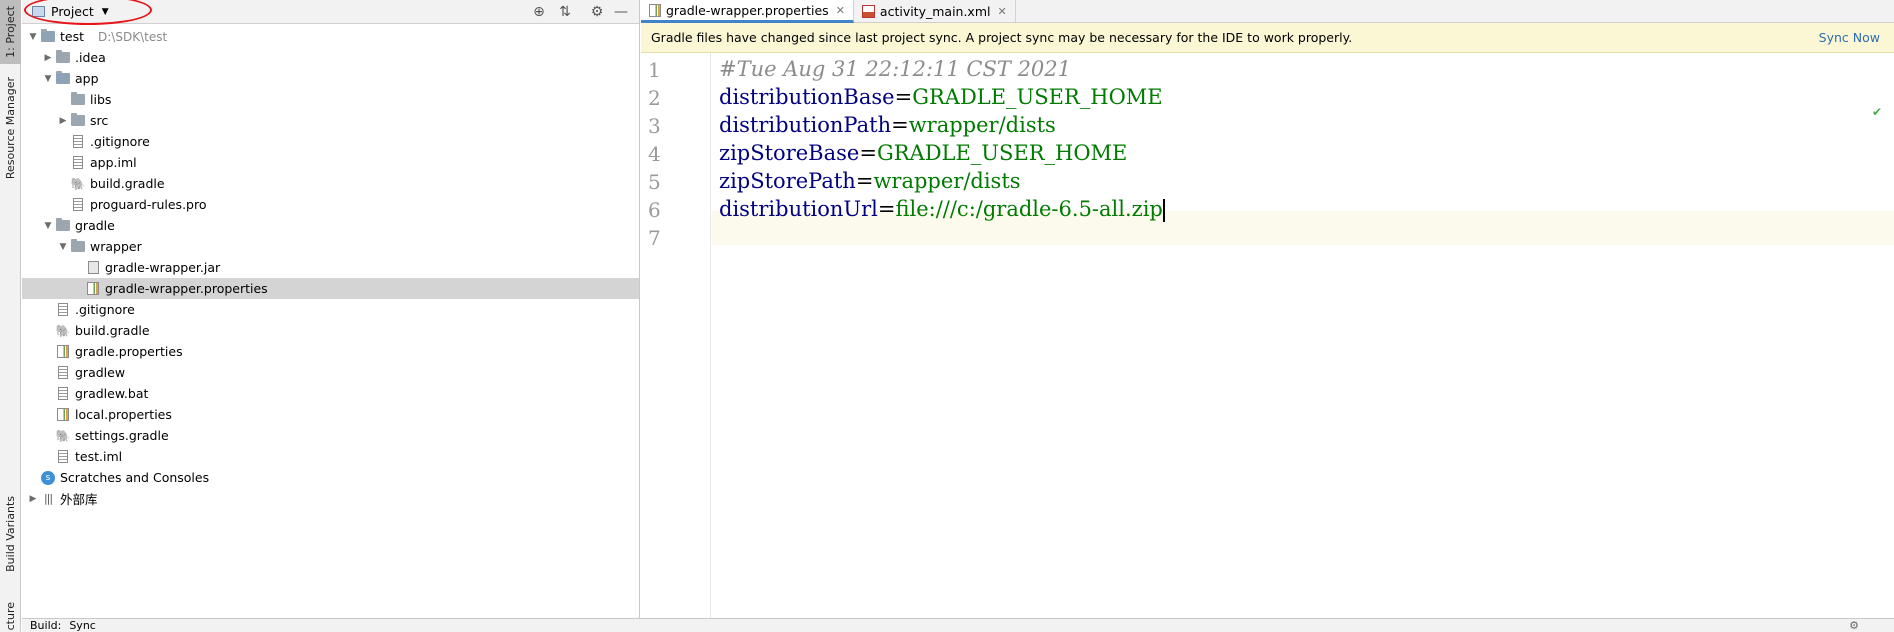 The height and width of the screenshot is (632, 1894). I want to click on tree-item: ▶gradle.properties, so click(330, 351).